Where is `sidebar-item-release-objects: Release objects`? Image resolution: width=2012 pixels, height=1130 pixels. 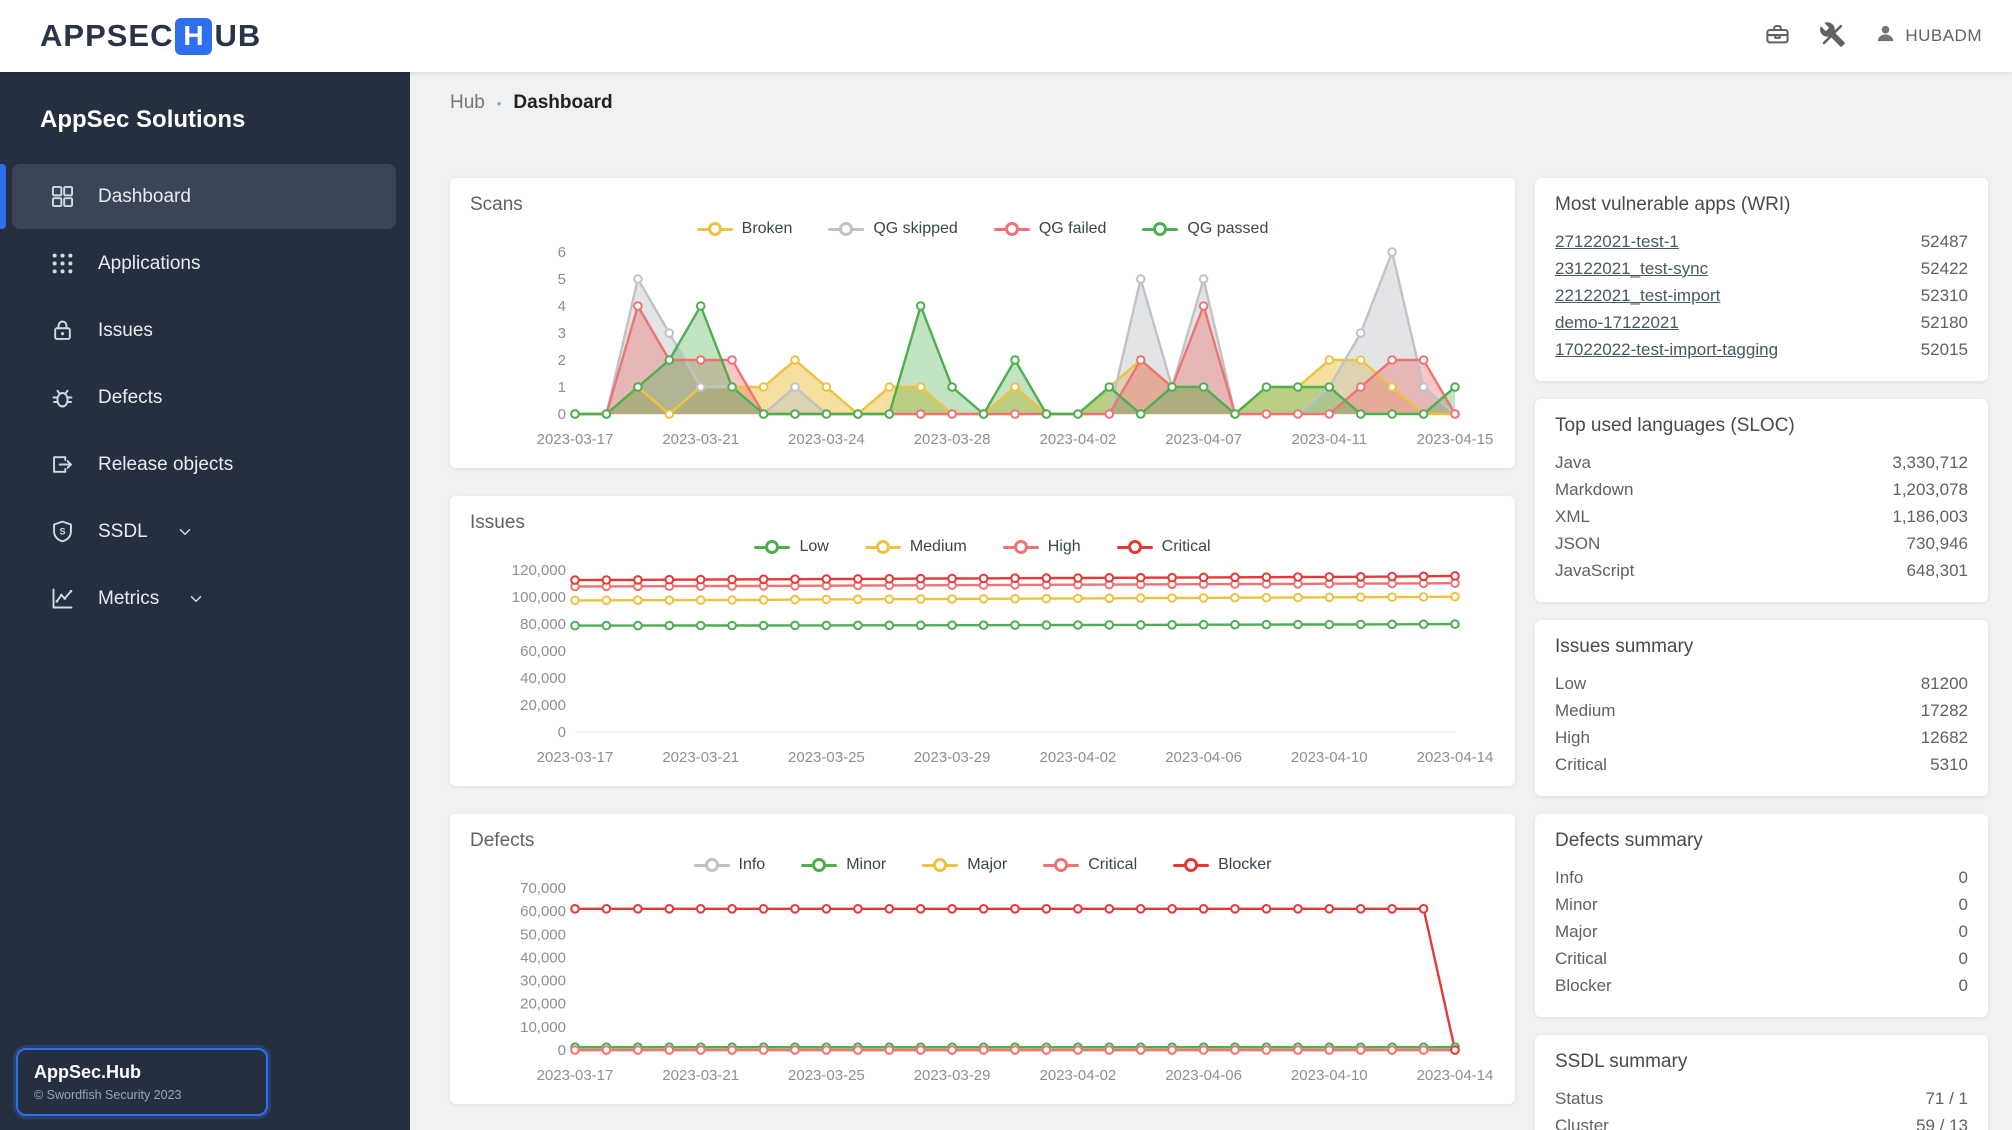 sidebar-item-release-objects: Release objects is located at coordinates (204, 464).